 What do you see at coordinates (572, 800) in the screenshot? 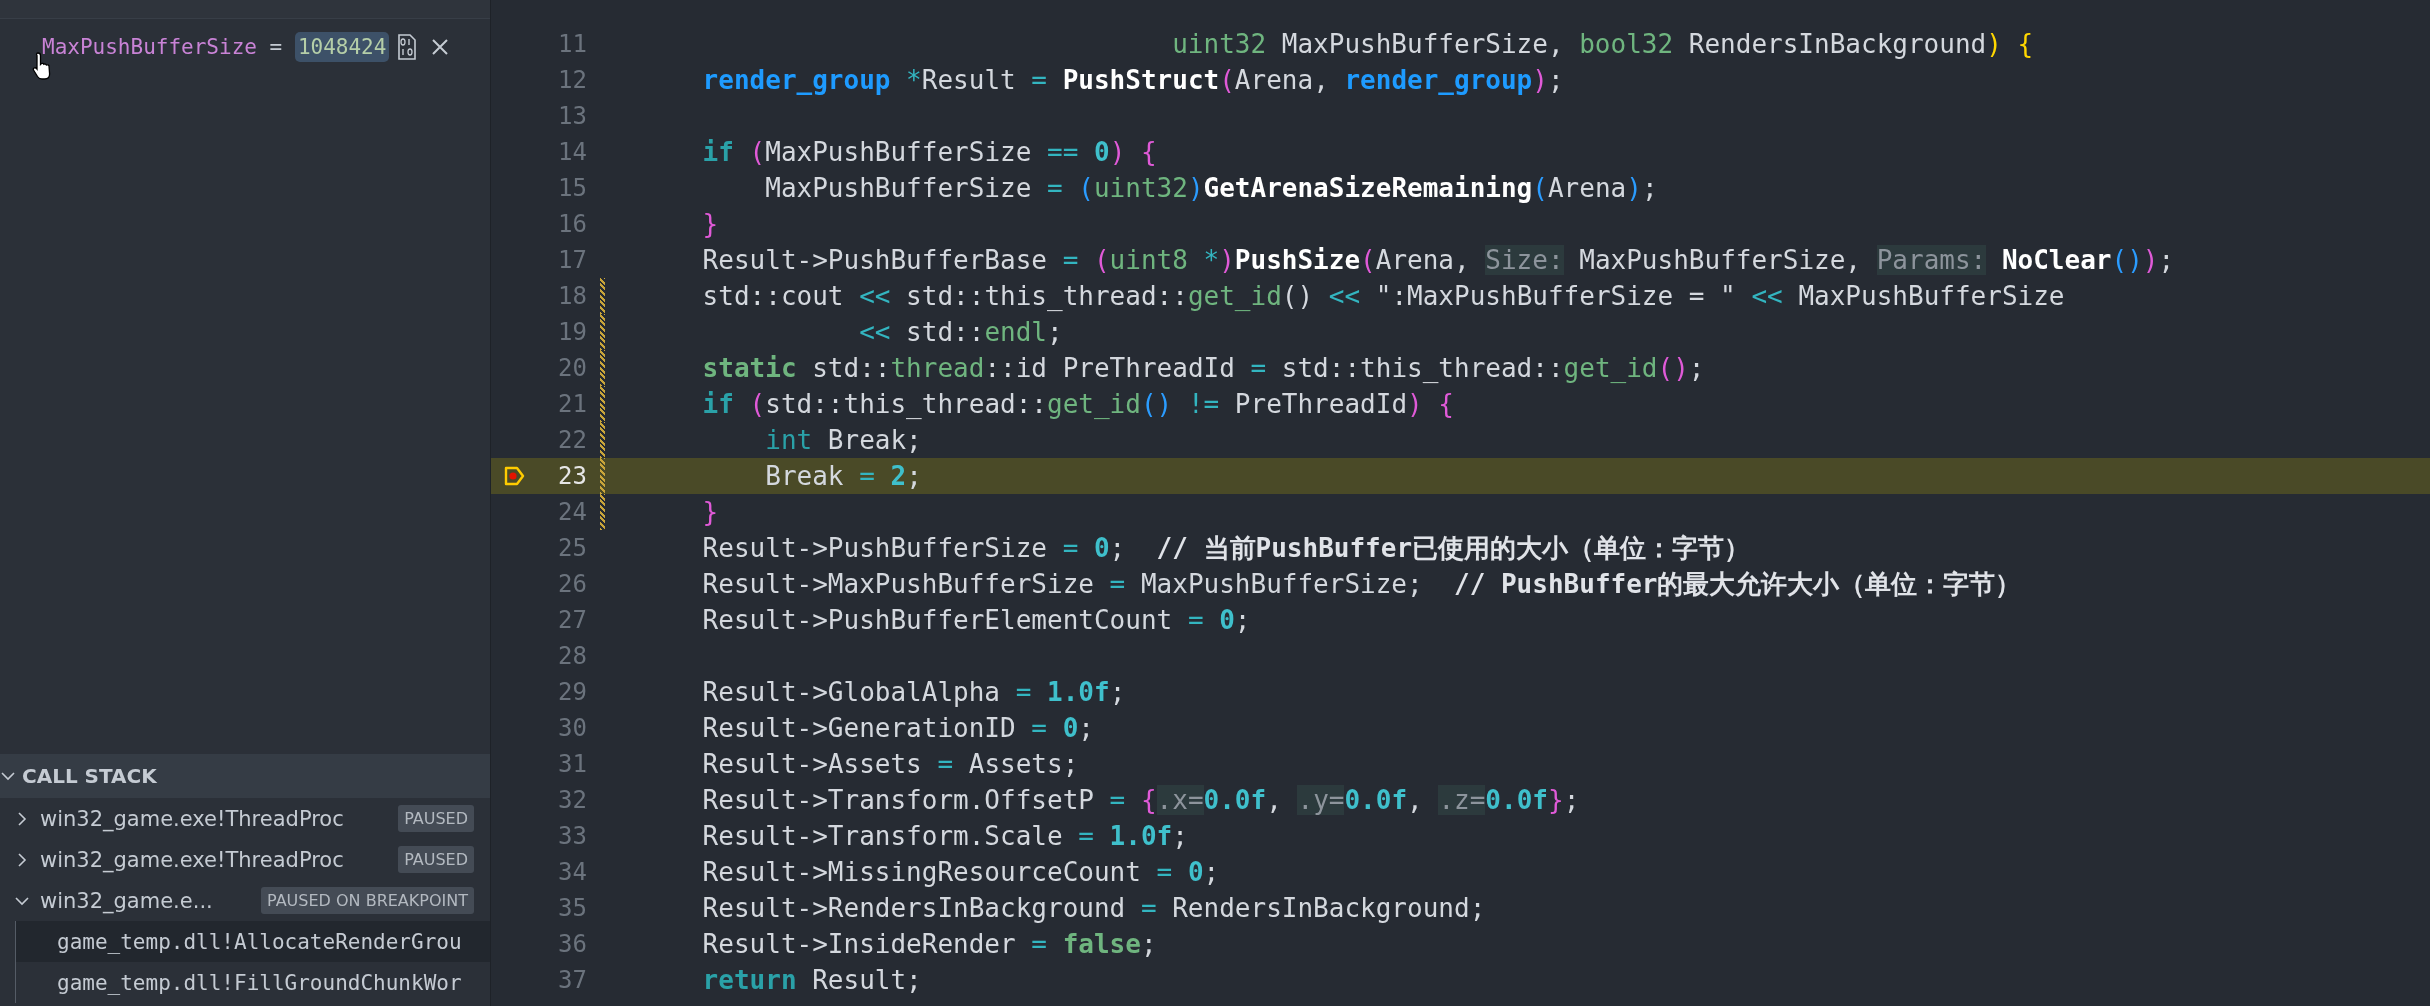
I see `line-number: 32` at bounding box center [572, 800].